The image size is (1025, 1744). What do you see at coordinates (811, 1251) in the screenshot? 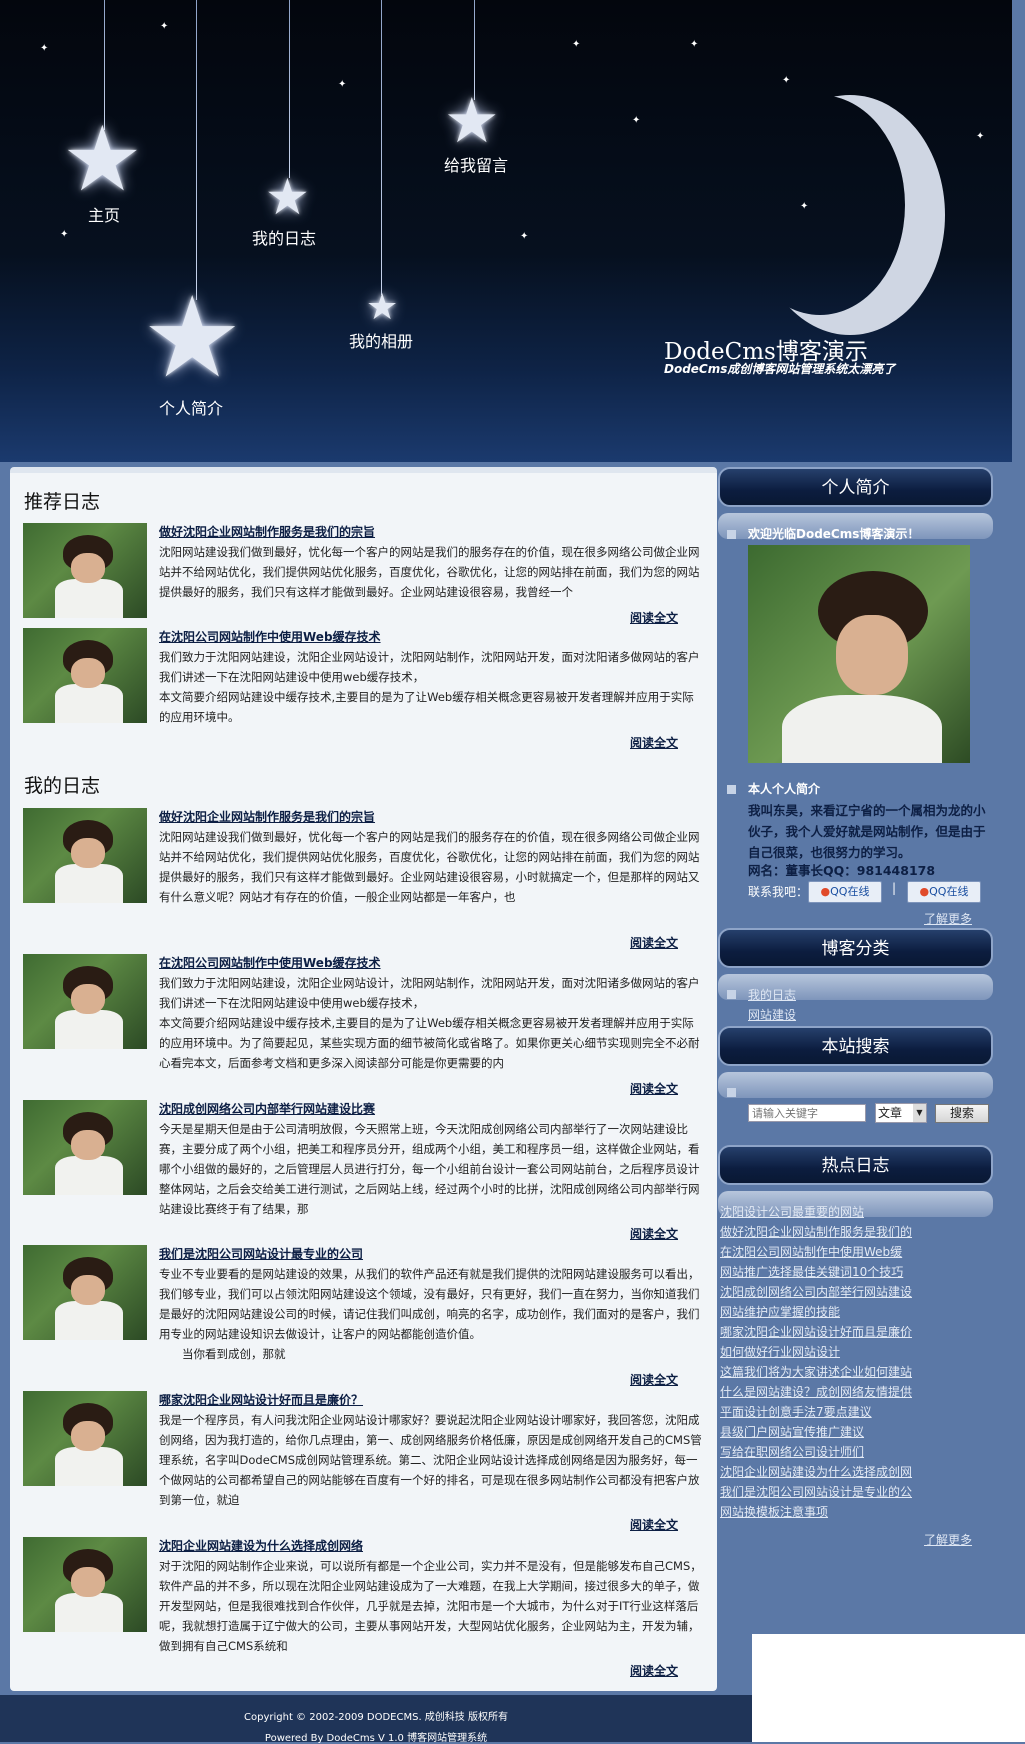
I see `hot-post-link: 在沈阳公司网站制作中使用Web缓` at bounding box center [811, 1251].